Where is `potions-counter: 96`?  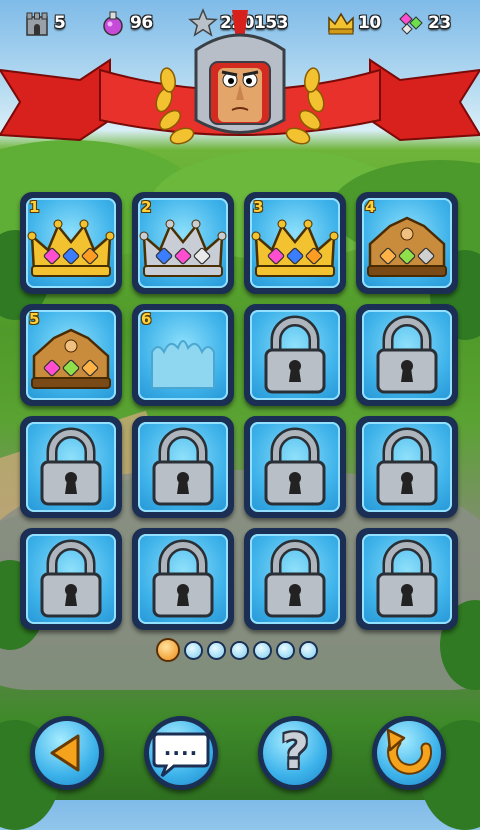
potions-counter: 96 is located at coordinates (125, 23).